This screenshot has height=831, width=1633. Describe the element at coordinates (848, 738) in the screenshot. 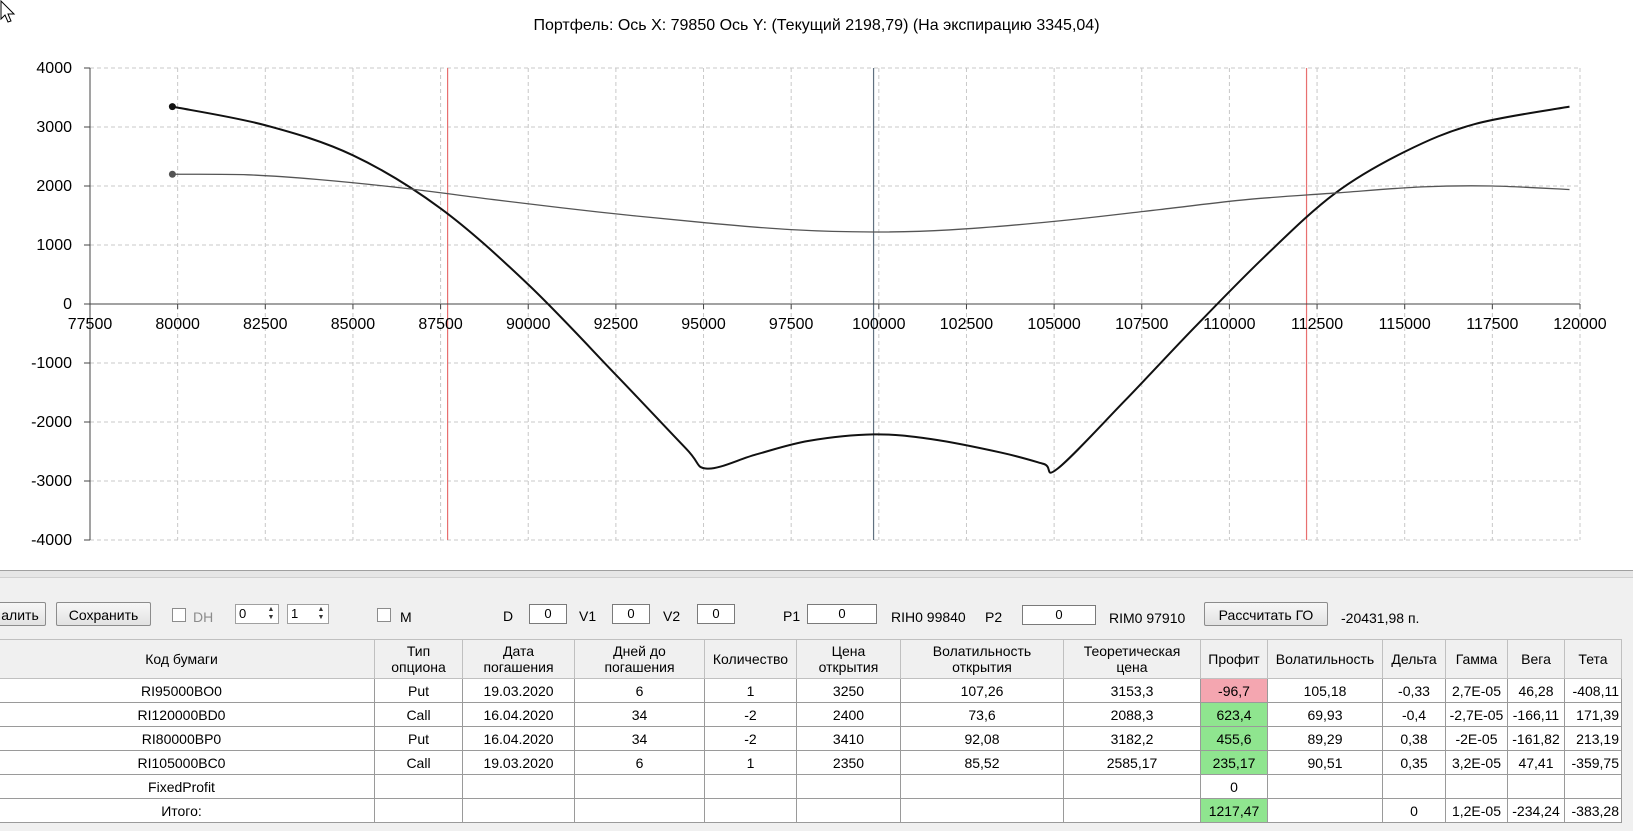

I see `table-cell: 3410` at that location.